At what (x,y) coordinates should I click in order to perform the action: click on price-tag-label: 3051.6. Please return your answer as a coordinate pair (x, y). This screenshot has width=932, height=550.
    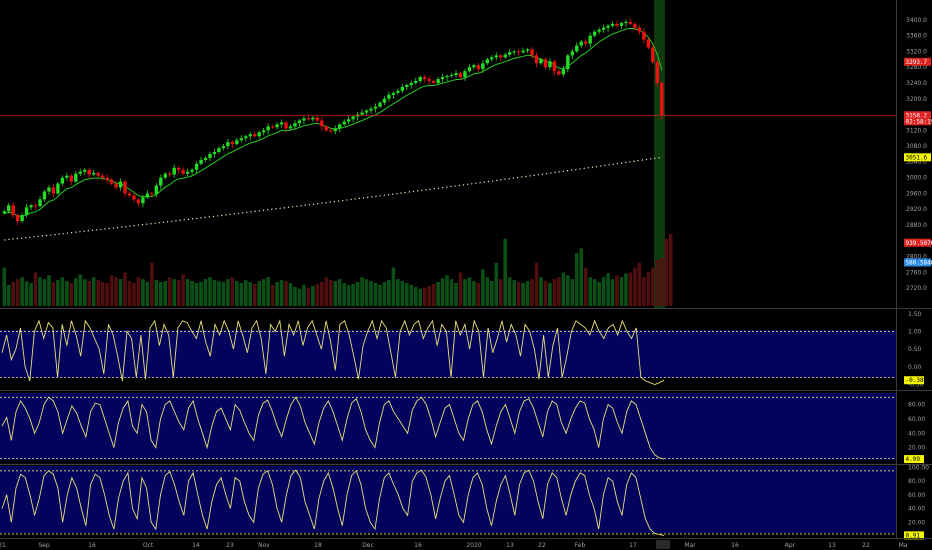
    Looking at the image, I should click on (917, 157).